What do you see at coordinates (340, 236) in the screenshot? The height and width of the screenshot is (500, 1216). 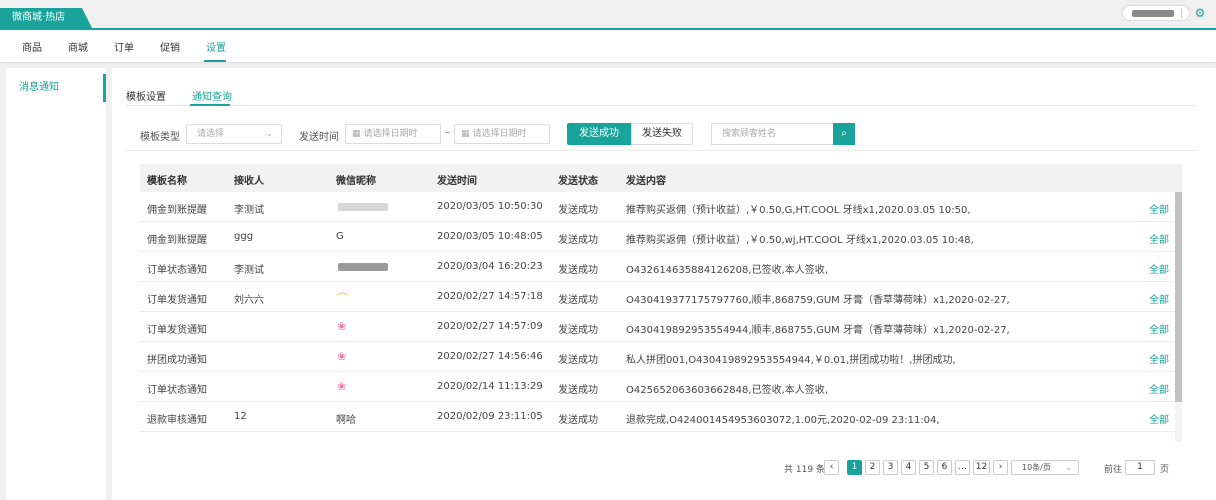 I see `cell-wechat-nickname: G` at bounding box center [340, 236].